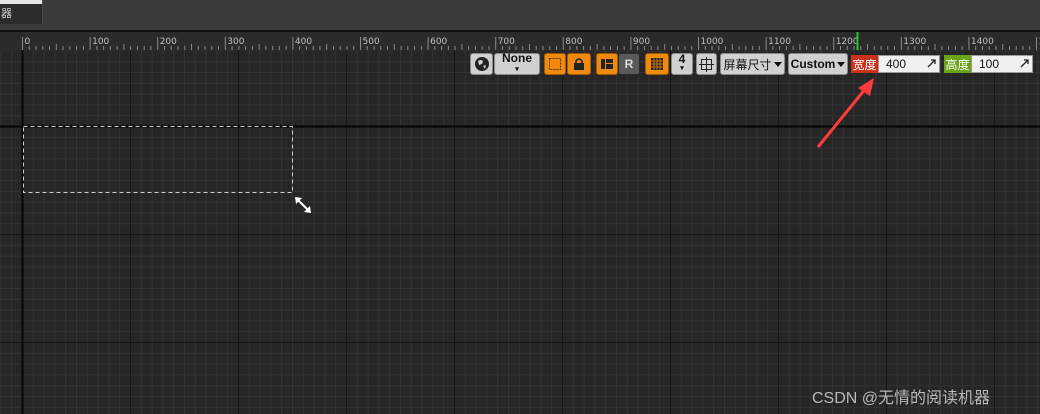 The image size is (1040, 414). Describe the element at coordinates (303, 42) in the screenshot. I see `ruler-label: 400` at that location.